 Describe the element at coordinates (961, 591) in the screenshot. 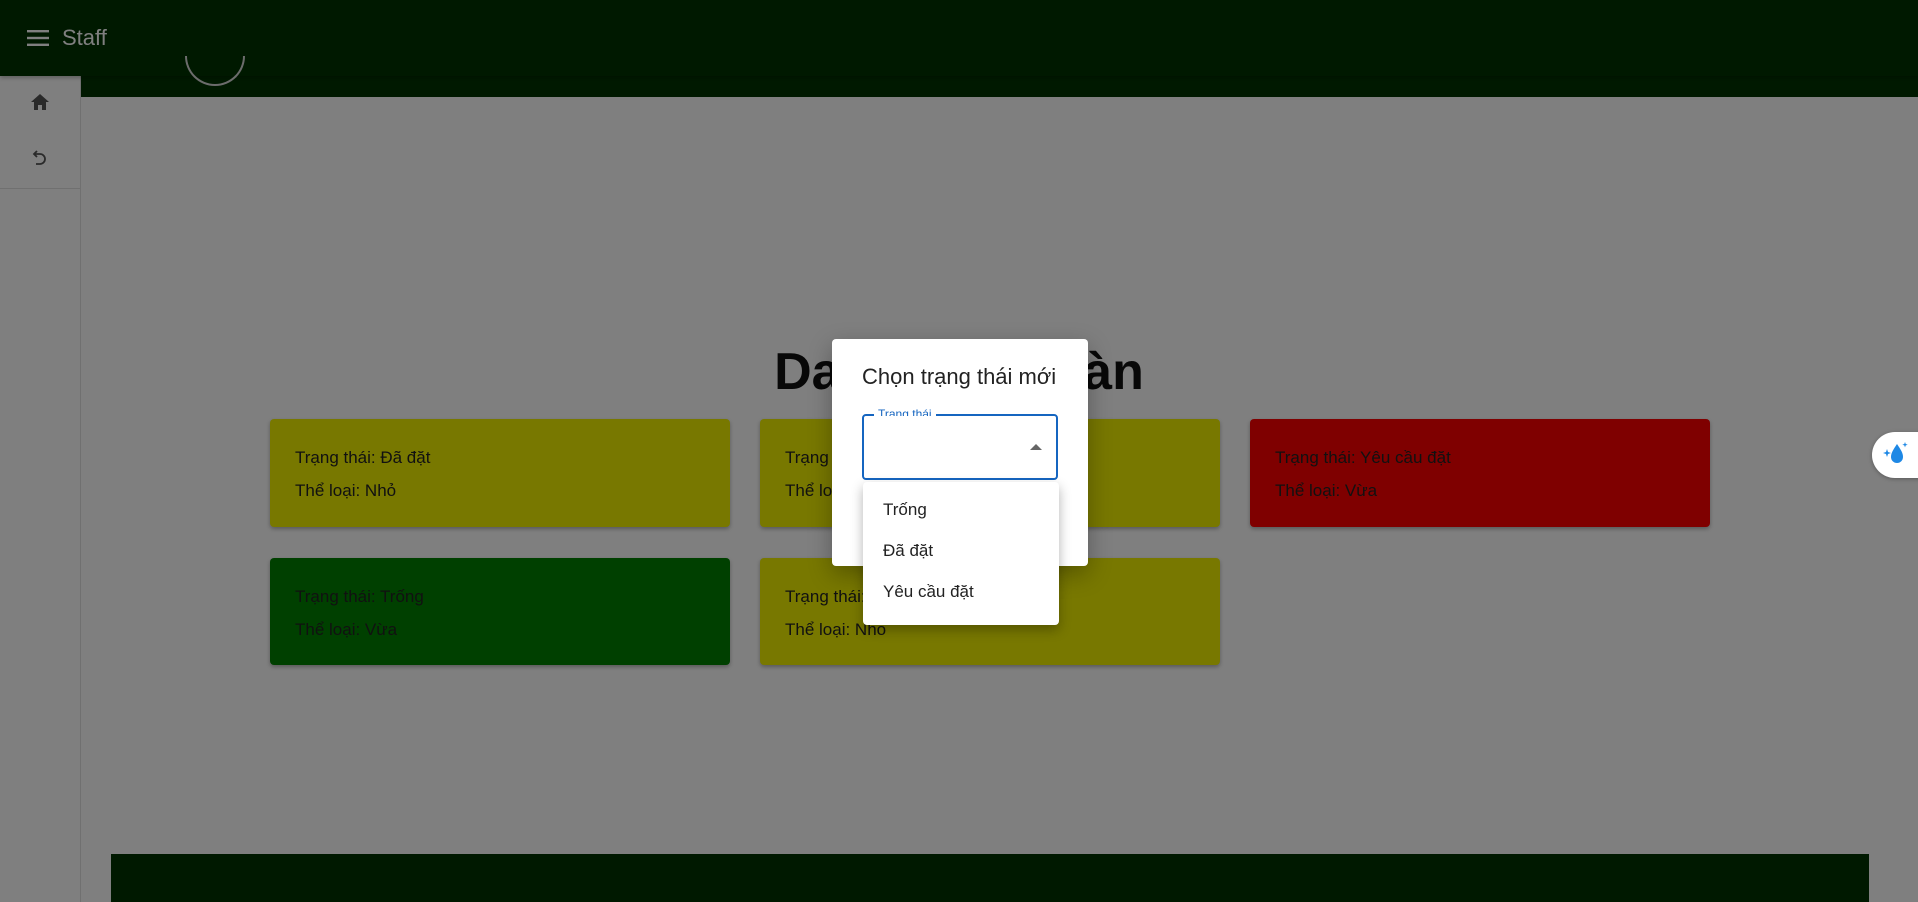

I see `menu-option-requested: Yêu cầu đặt` at that location.